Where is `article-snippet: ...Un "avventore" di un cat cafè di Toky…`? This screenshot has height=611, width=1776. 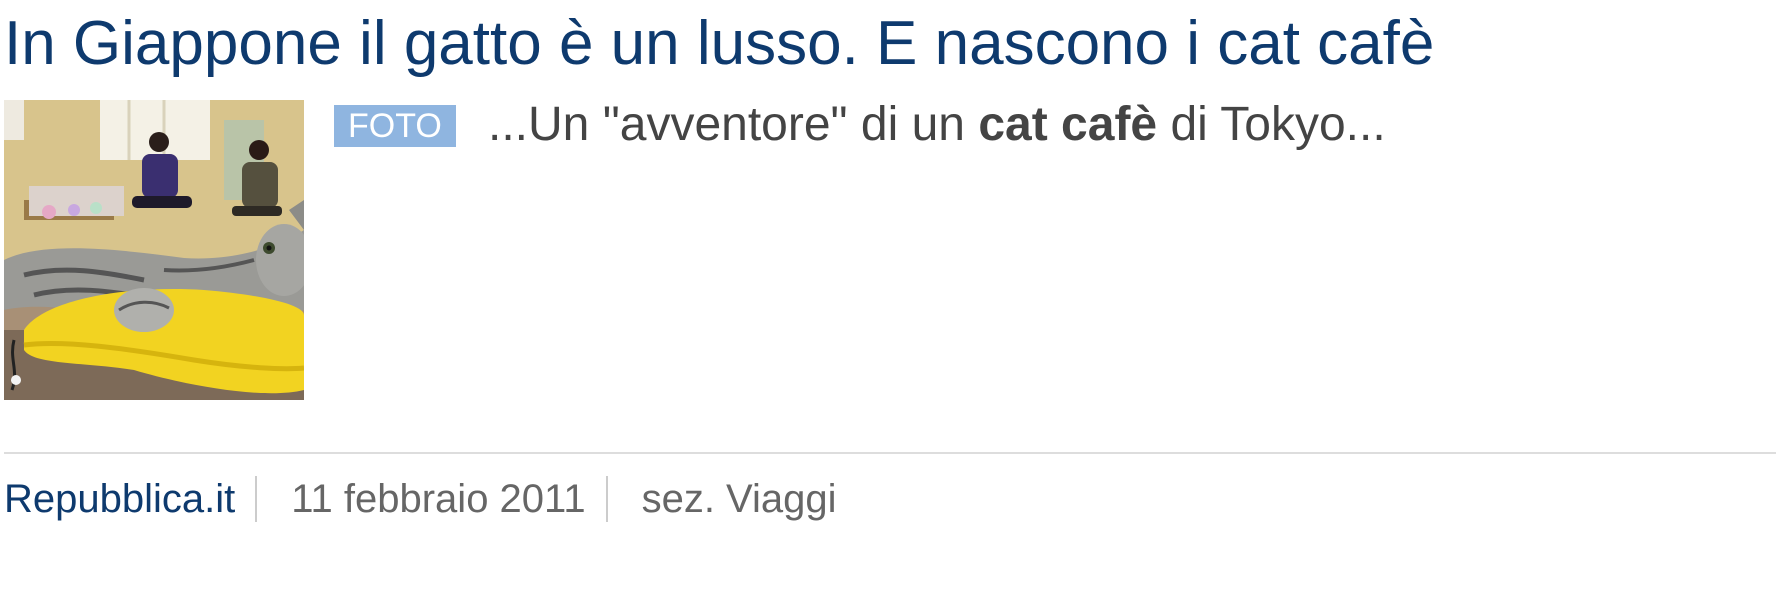 article-snippet: ...Un "avventore" di un cat cafè di Toky… is located at coordinates (937, 125).